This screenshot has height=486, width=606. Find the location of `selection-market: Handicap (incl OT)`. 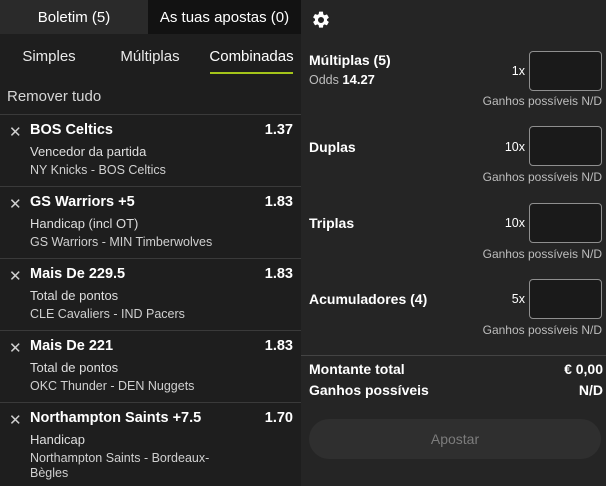

selection-market: Handicap (incl OT) is located at coordinates (84, 223).